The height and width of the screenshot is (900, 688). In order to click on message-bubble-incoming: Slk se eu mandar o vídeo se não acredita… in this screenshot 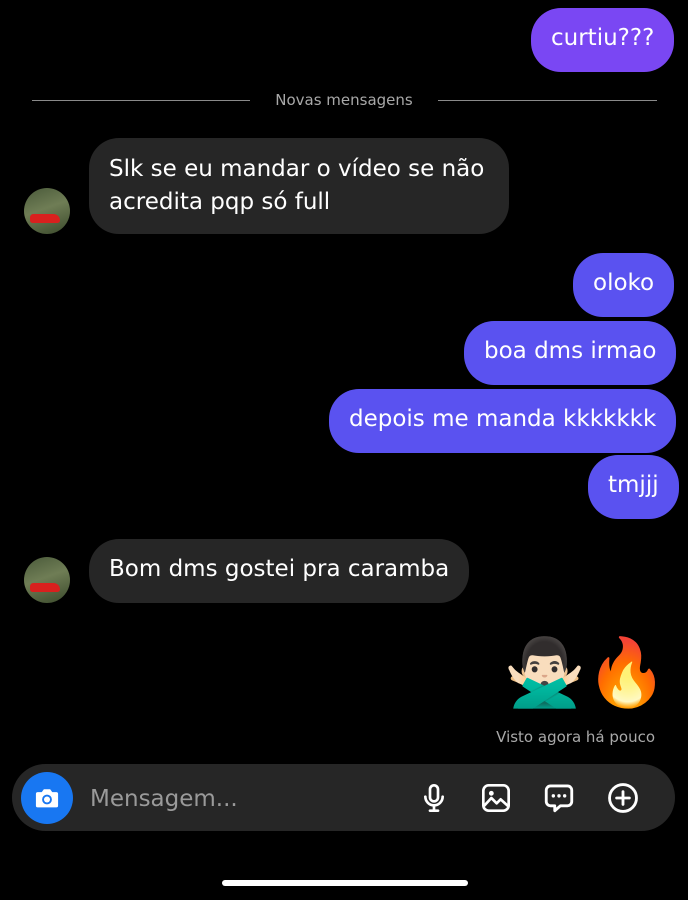, I will do `click(299, 186)`.